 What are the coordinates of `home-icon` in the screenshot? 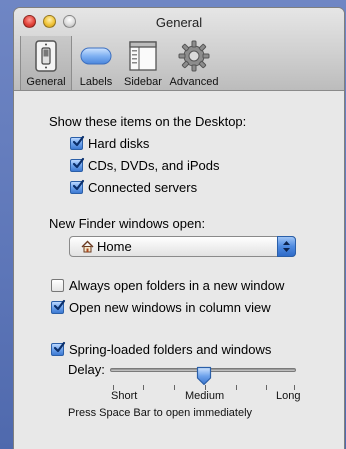 It's located at (87, 249).